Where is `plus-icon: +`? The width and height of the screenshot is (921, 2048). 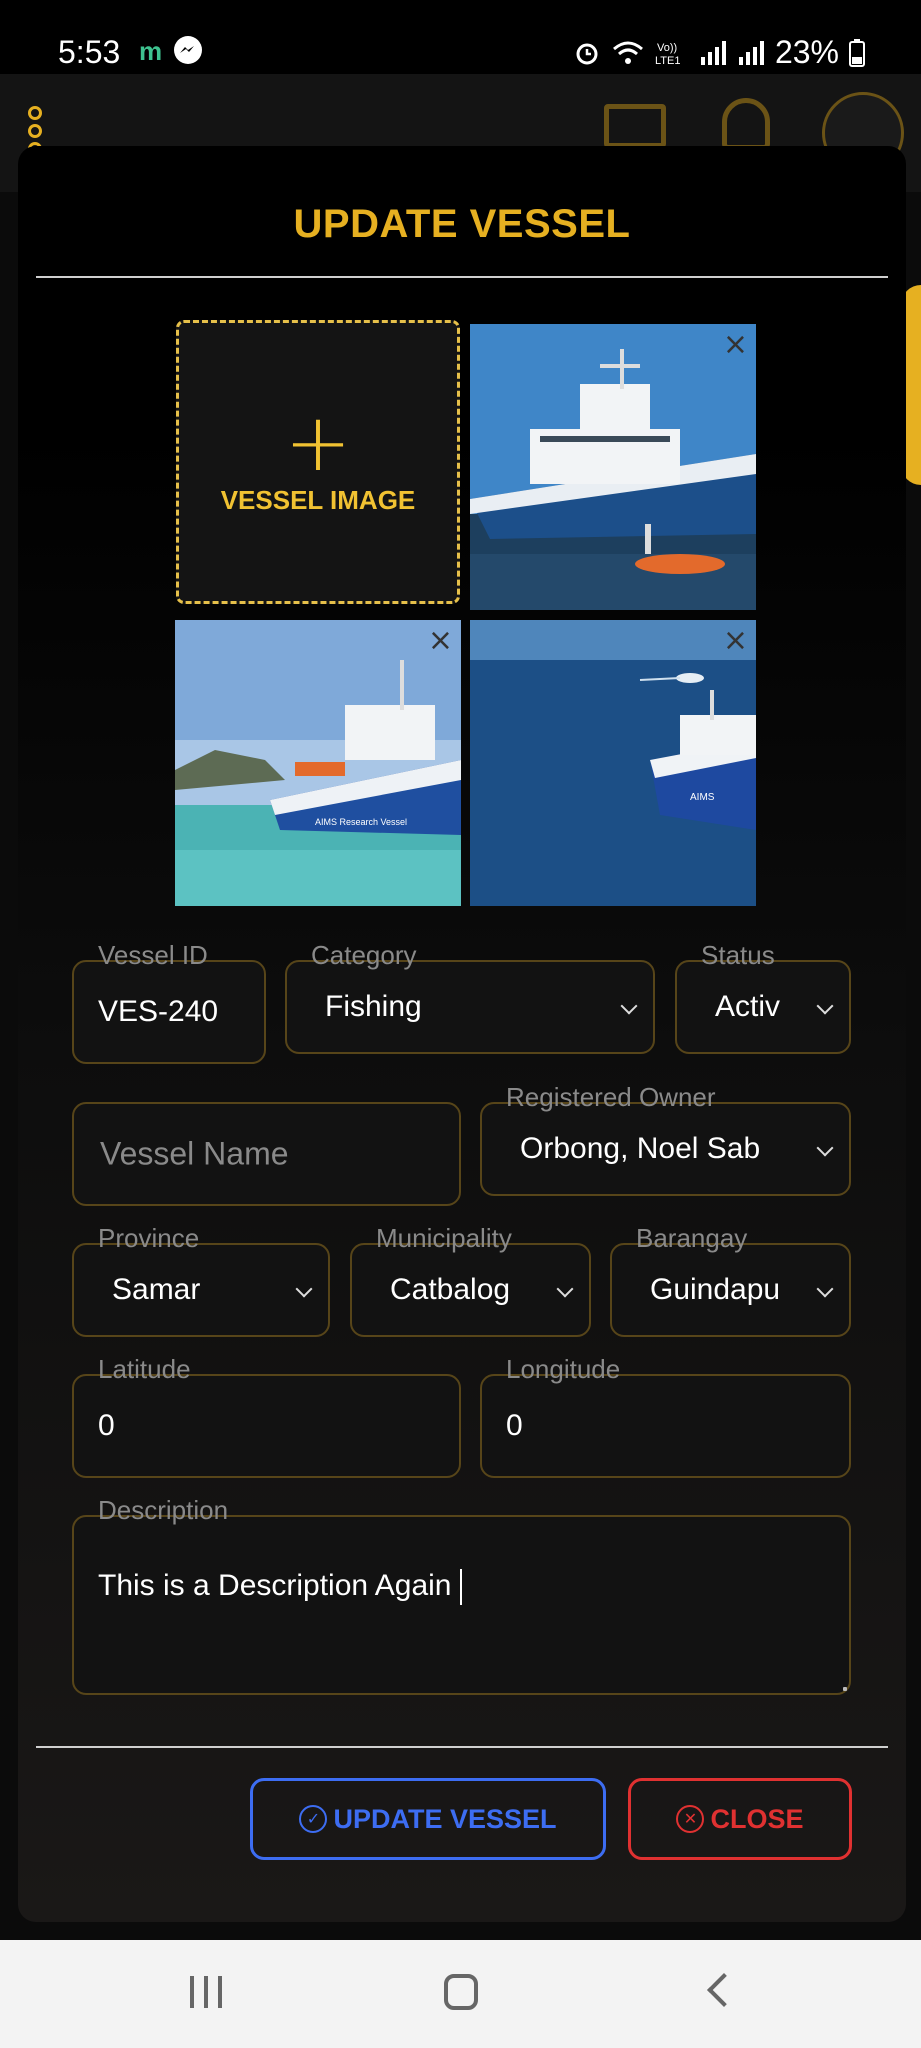 plus-icon: + is located at coordinates (318, 442).